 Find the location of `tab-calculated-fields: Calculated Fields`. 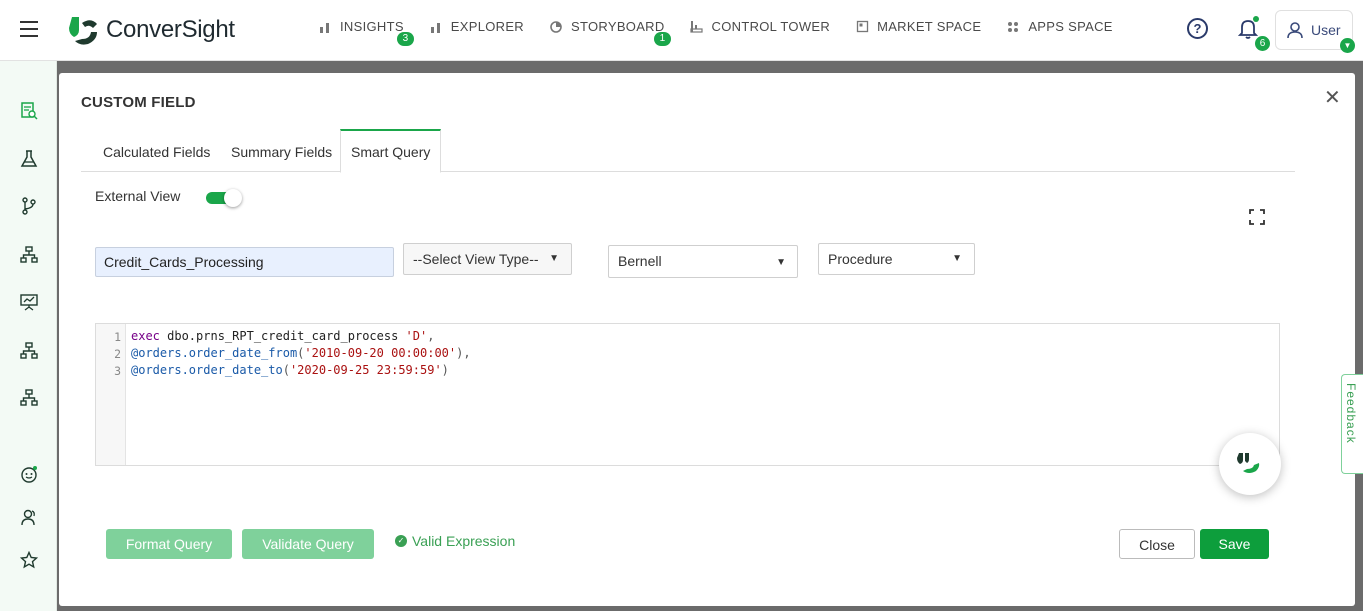

tab-calculated-fields: Calculated Fields is located at coordinates (156, 150).